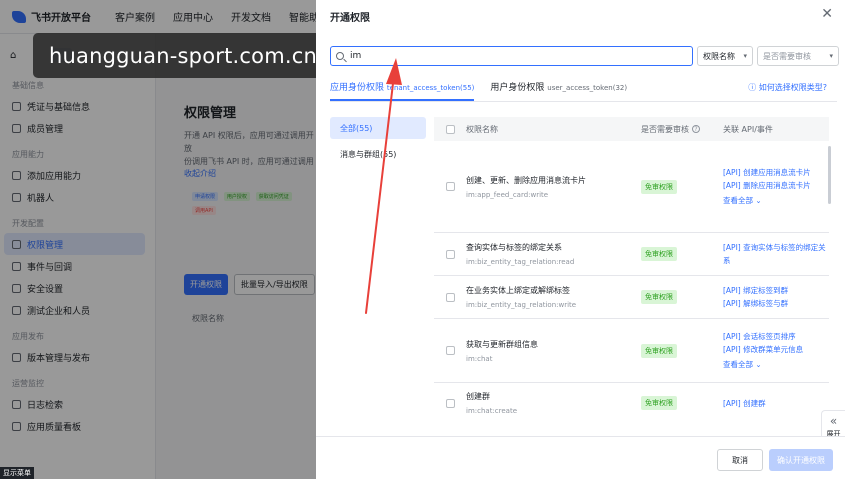  What do you see at coordinates (748, 129) in the screenshot?
I see `column-header-api: 关联 API/事件` at bounding box center [748, 129].